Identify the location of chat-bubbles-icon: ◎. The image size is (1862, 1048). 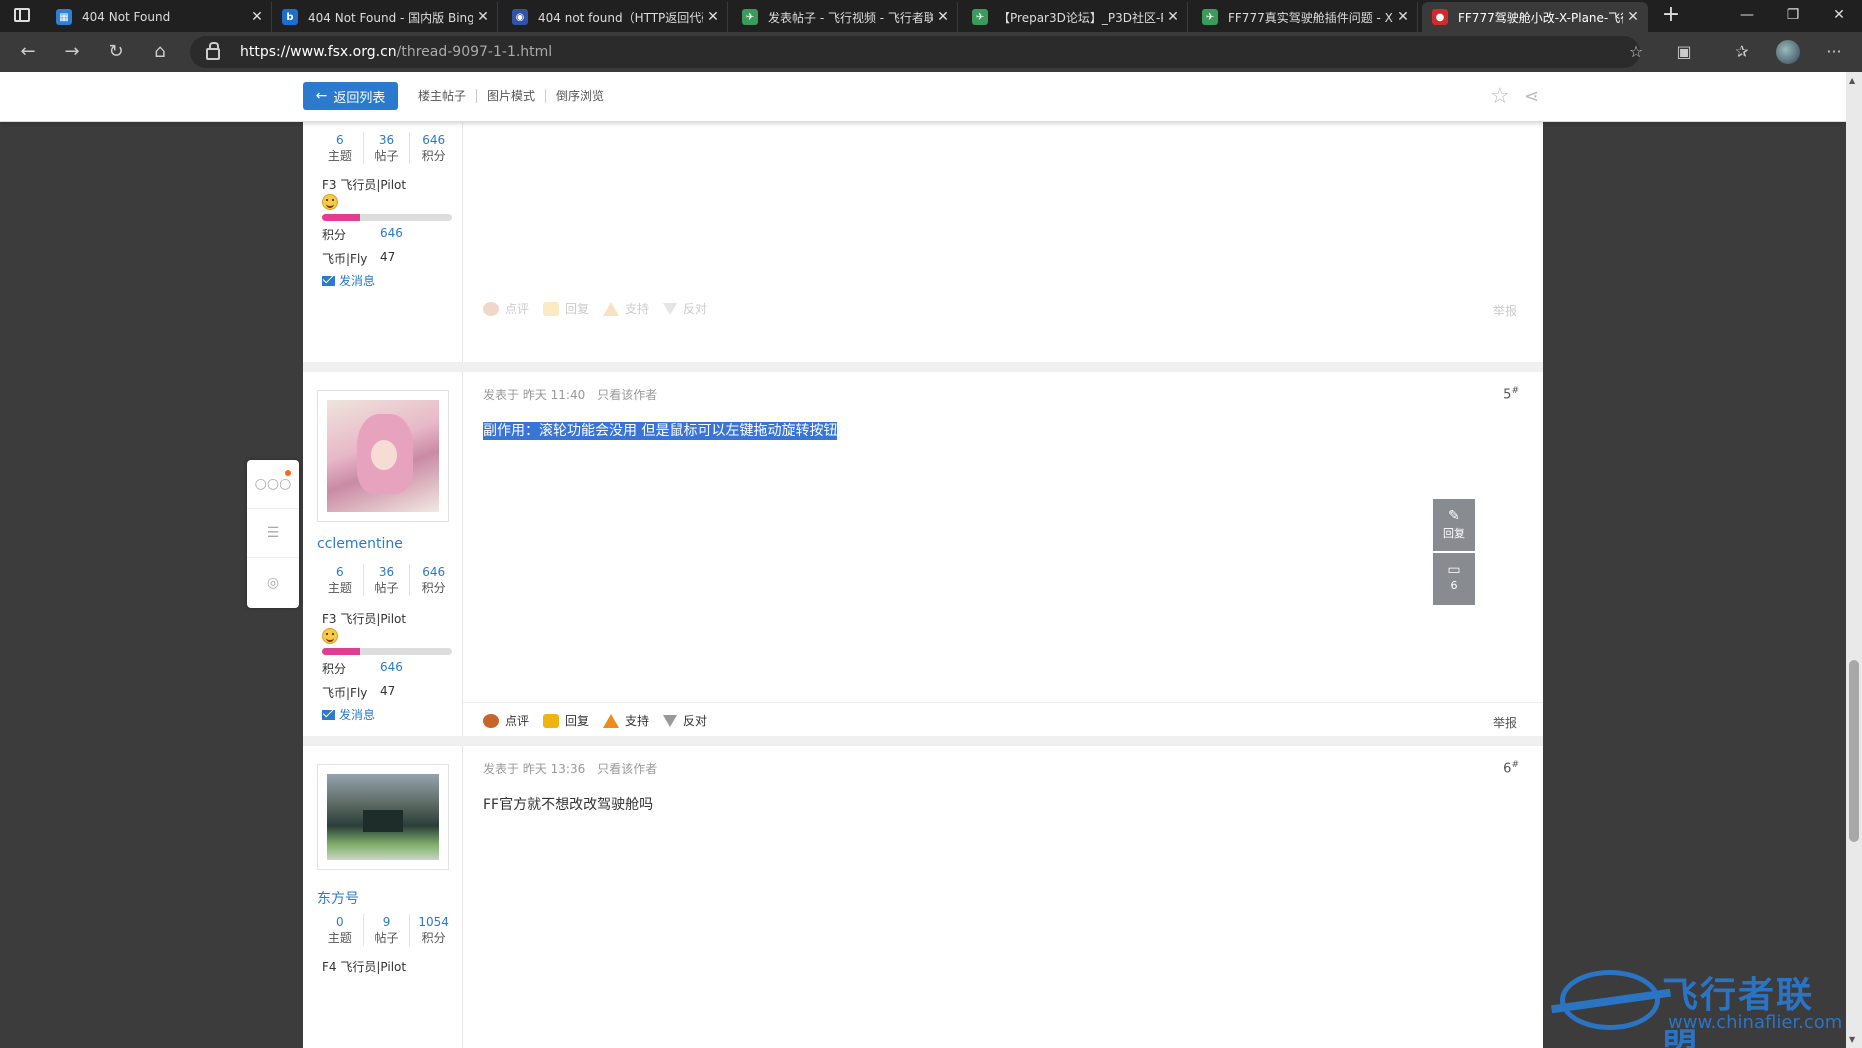
(273, 582).